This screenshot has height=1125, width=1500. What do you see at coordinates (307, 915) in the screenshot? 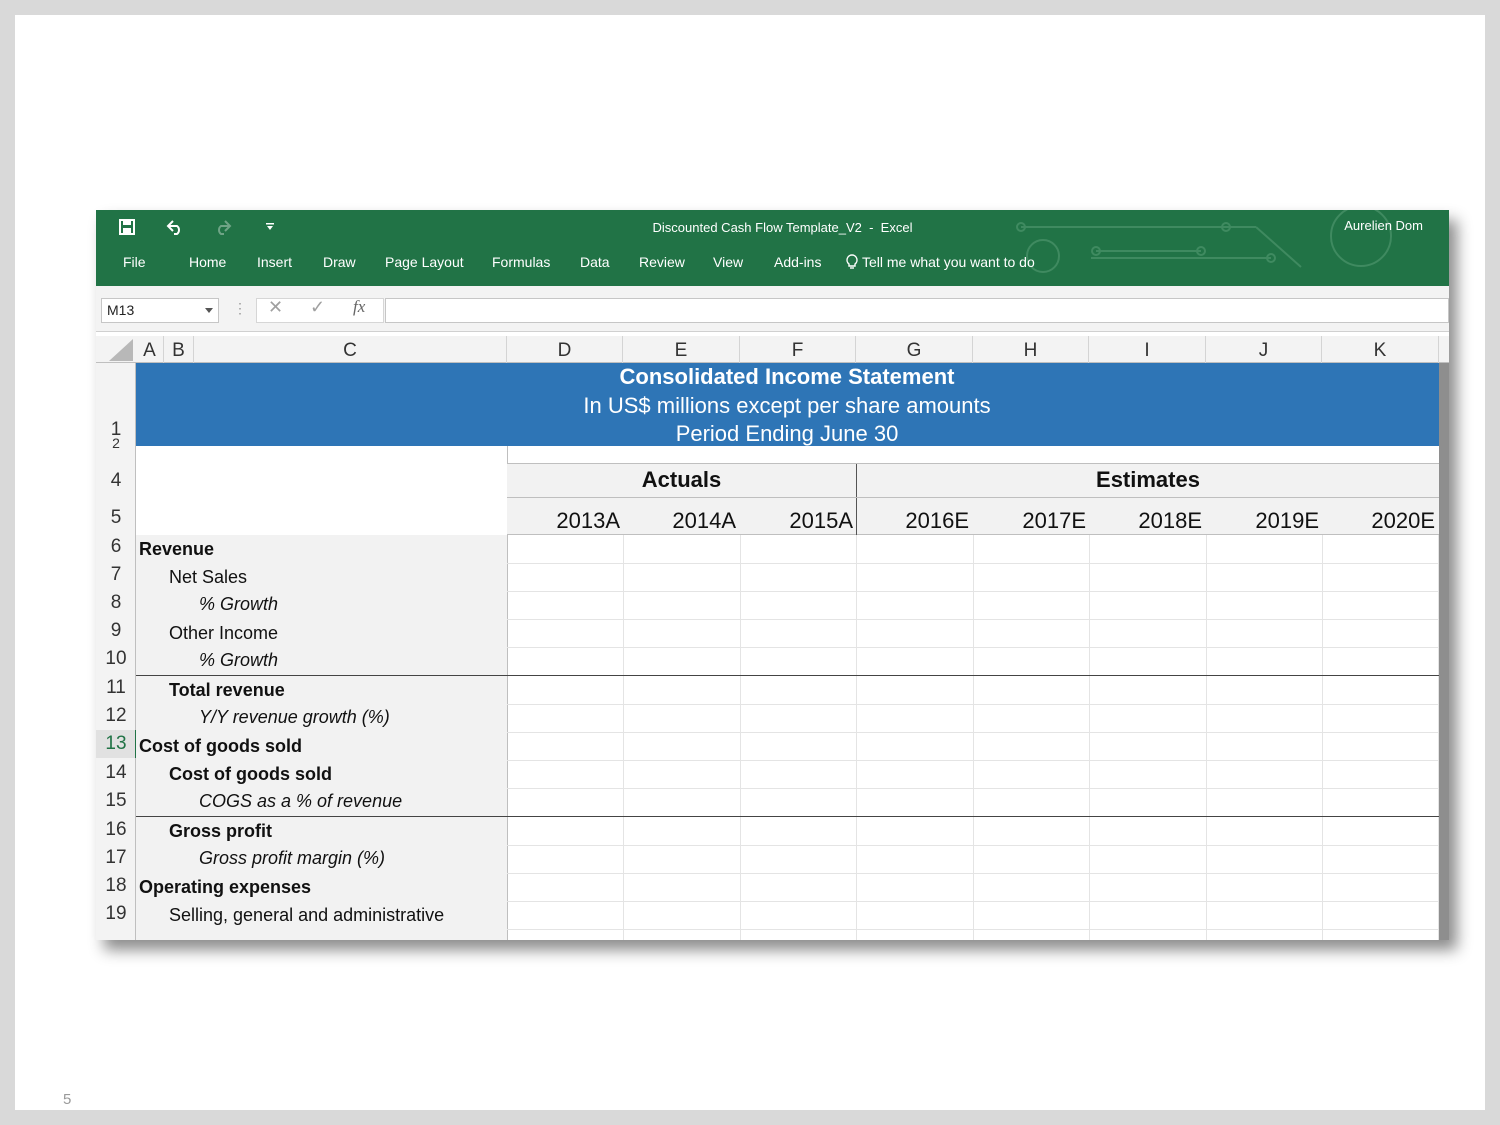
I see `label-sga: Selling, general and administrative` at bounding box center [307, 915].